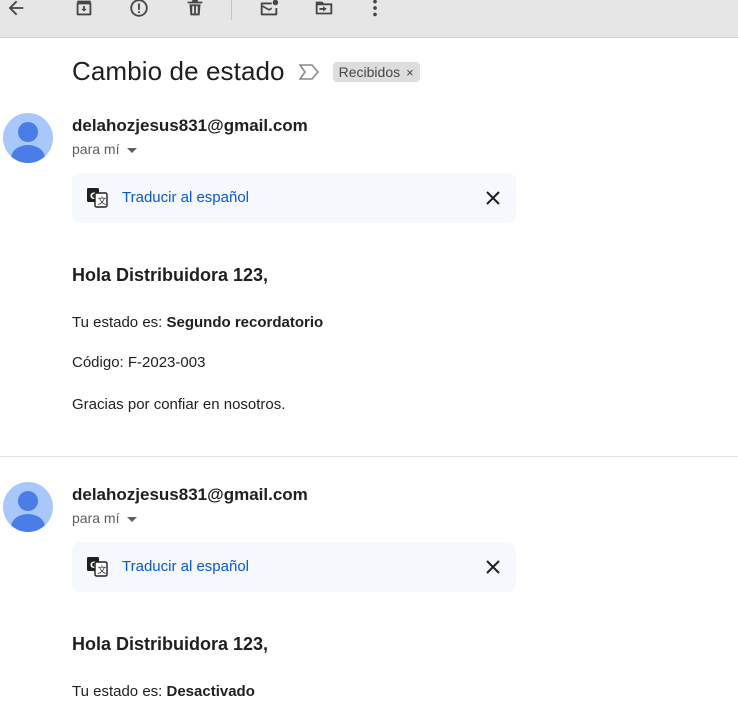 The image size is (738, 728). Describe the element at coordinates (84, 10) in the screenshot. I see `archive-icon` at that location.